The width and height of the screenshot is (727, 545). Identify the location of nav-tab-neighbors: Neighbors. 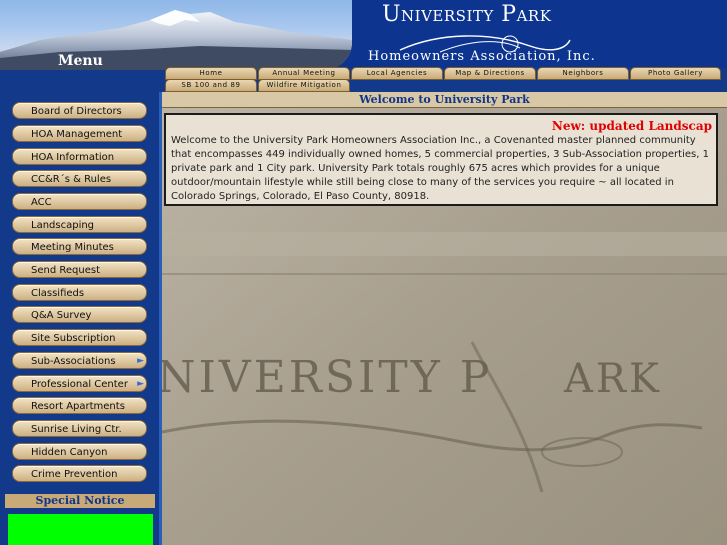
(583, 73).